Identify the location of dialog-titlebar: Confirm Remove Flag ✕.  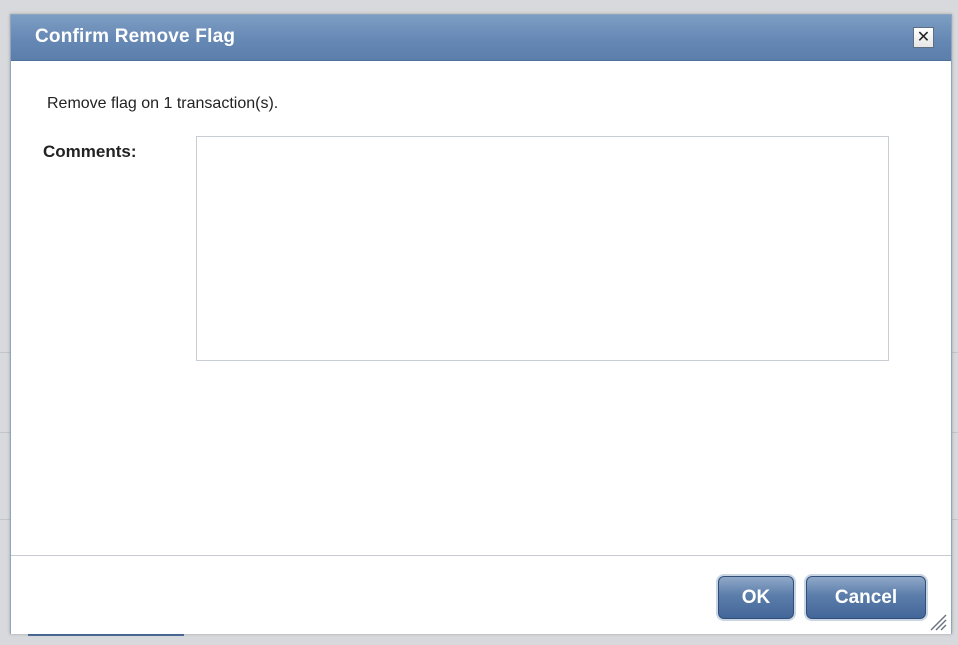
(481, 38).